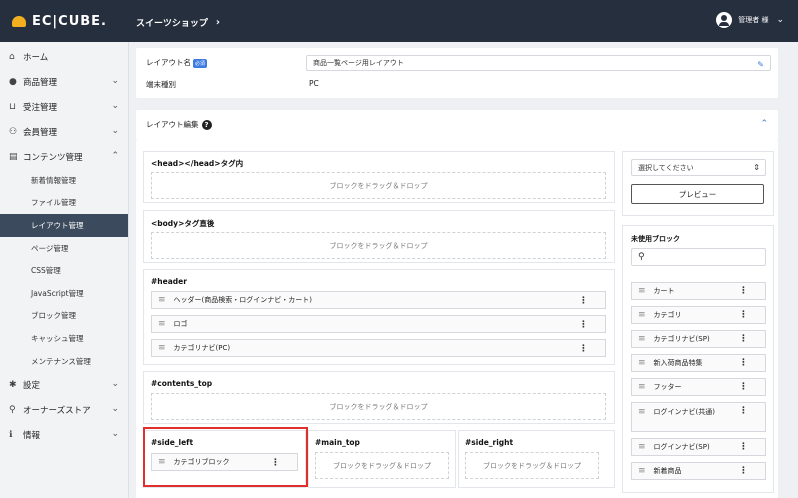 The width and height of the screenshot is (798, 498). I want to click on sidebar-subitem-layout: レイアウト管理, so click(64, 225).